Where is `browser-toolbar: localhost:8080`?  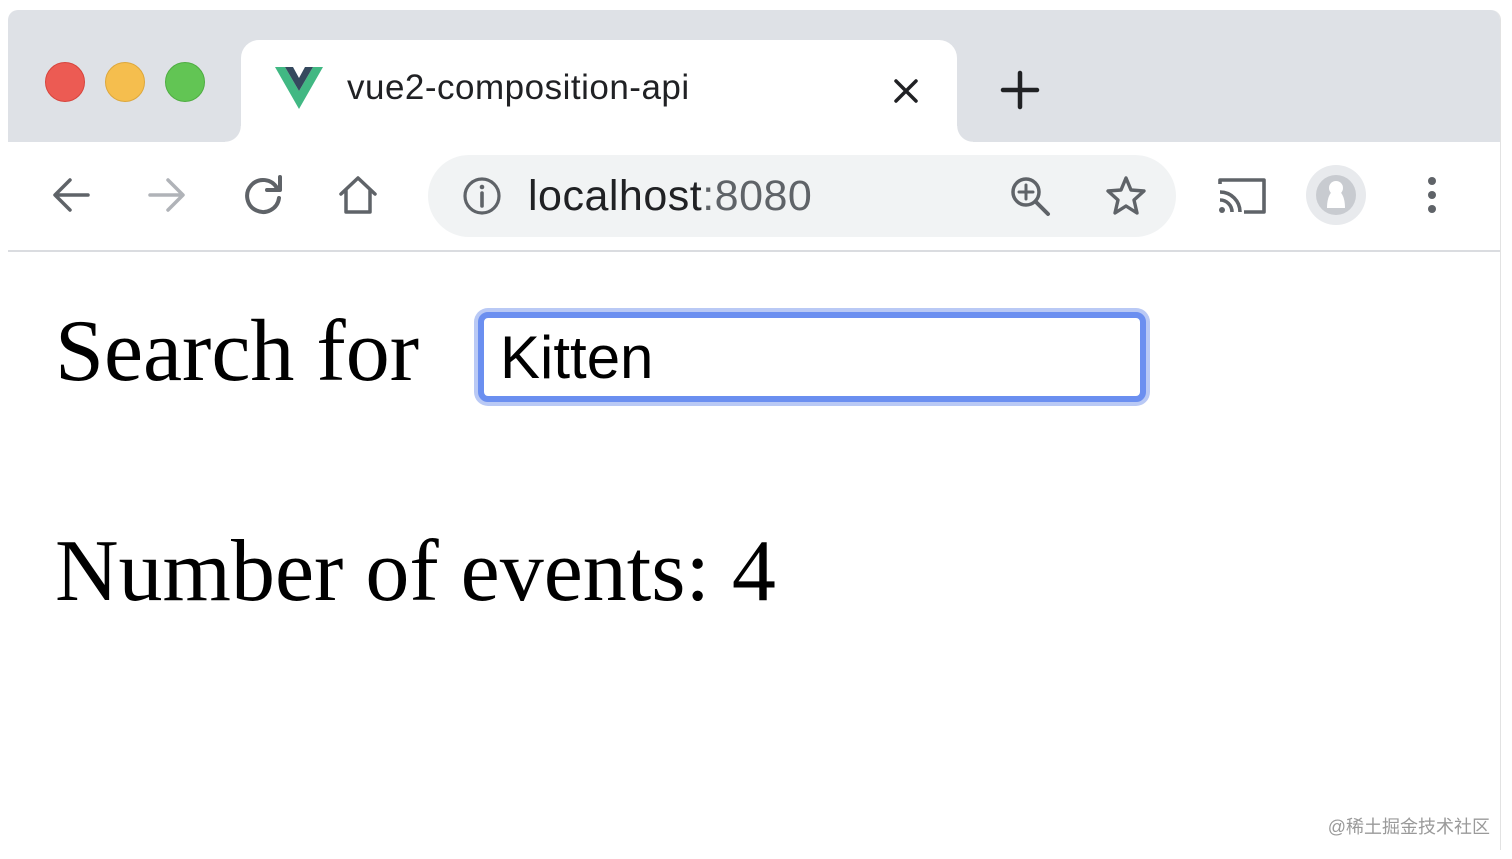 browser-toolbar: localhost:8080 is located at coordinates (754, 197).